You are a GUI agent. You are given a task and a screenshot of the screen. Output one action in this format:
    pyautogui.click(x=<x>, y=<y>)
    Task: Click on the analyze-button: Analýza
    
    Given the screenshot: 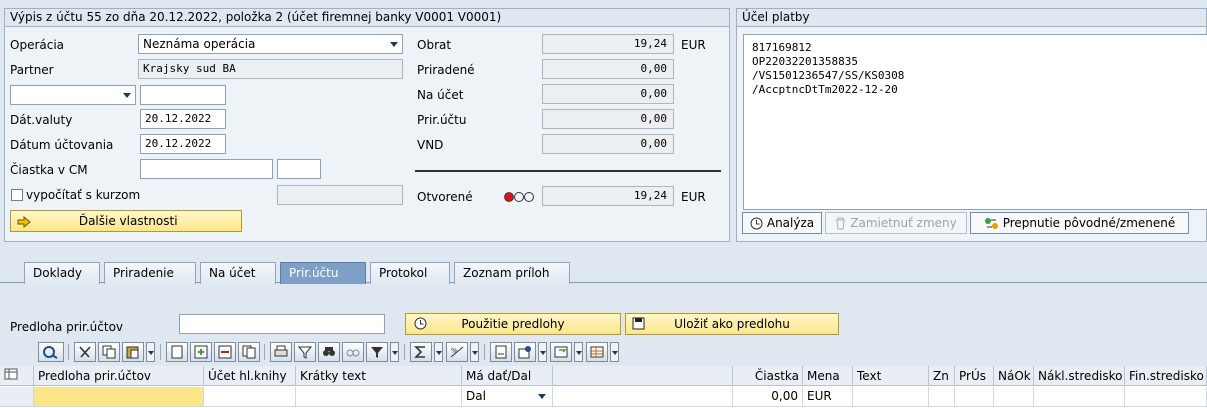 What is the action you would take?
    pyautogui.click(x=782, y=223)
    